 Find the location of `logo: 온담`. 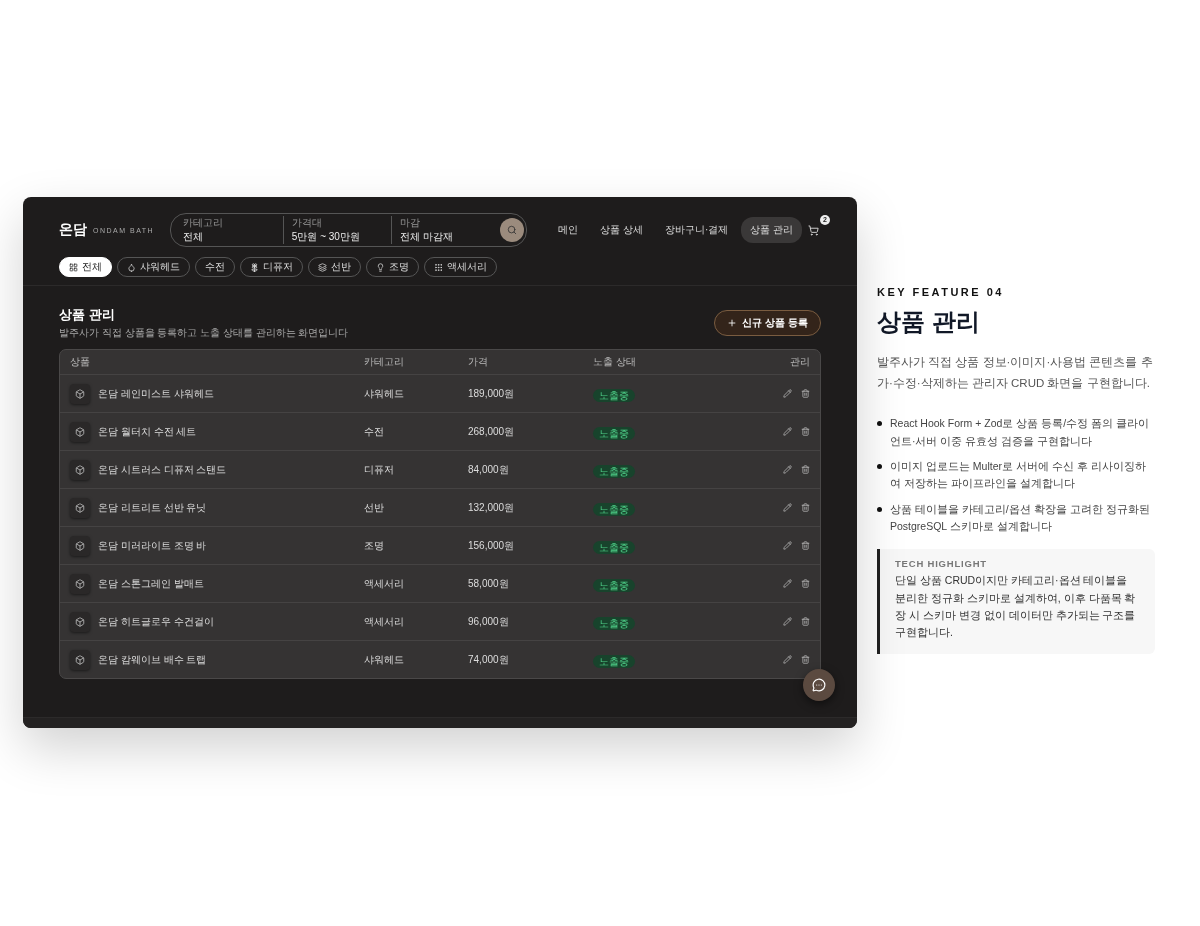

logo: 온담 is located at coordinates (73, 230).